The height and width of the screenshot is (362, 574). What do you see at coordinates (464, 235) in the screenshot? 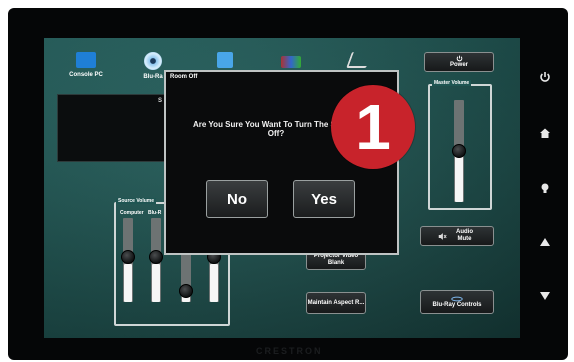
I see `audio-mute-label: Audio Mute` at bounding box center [464, 235].